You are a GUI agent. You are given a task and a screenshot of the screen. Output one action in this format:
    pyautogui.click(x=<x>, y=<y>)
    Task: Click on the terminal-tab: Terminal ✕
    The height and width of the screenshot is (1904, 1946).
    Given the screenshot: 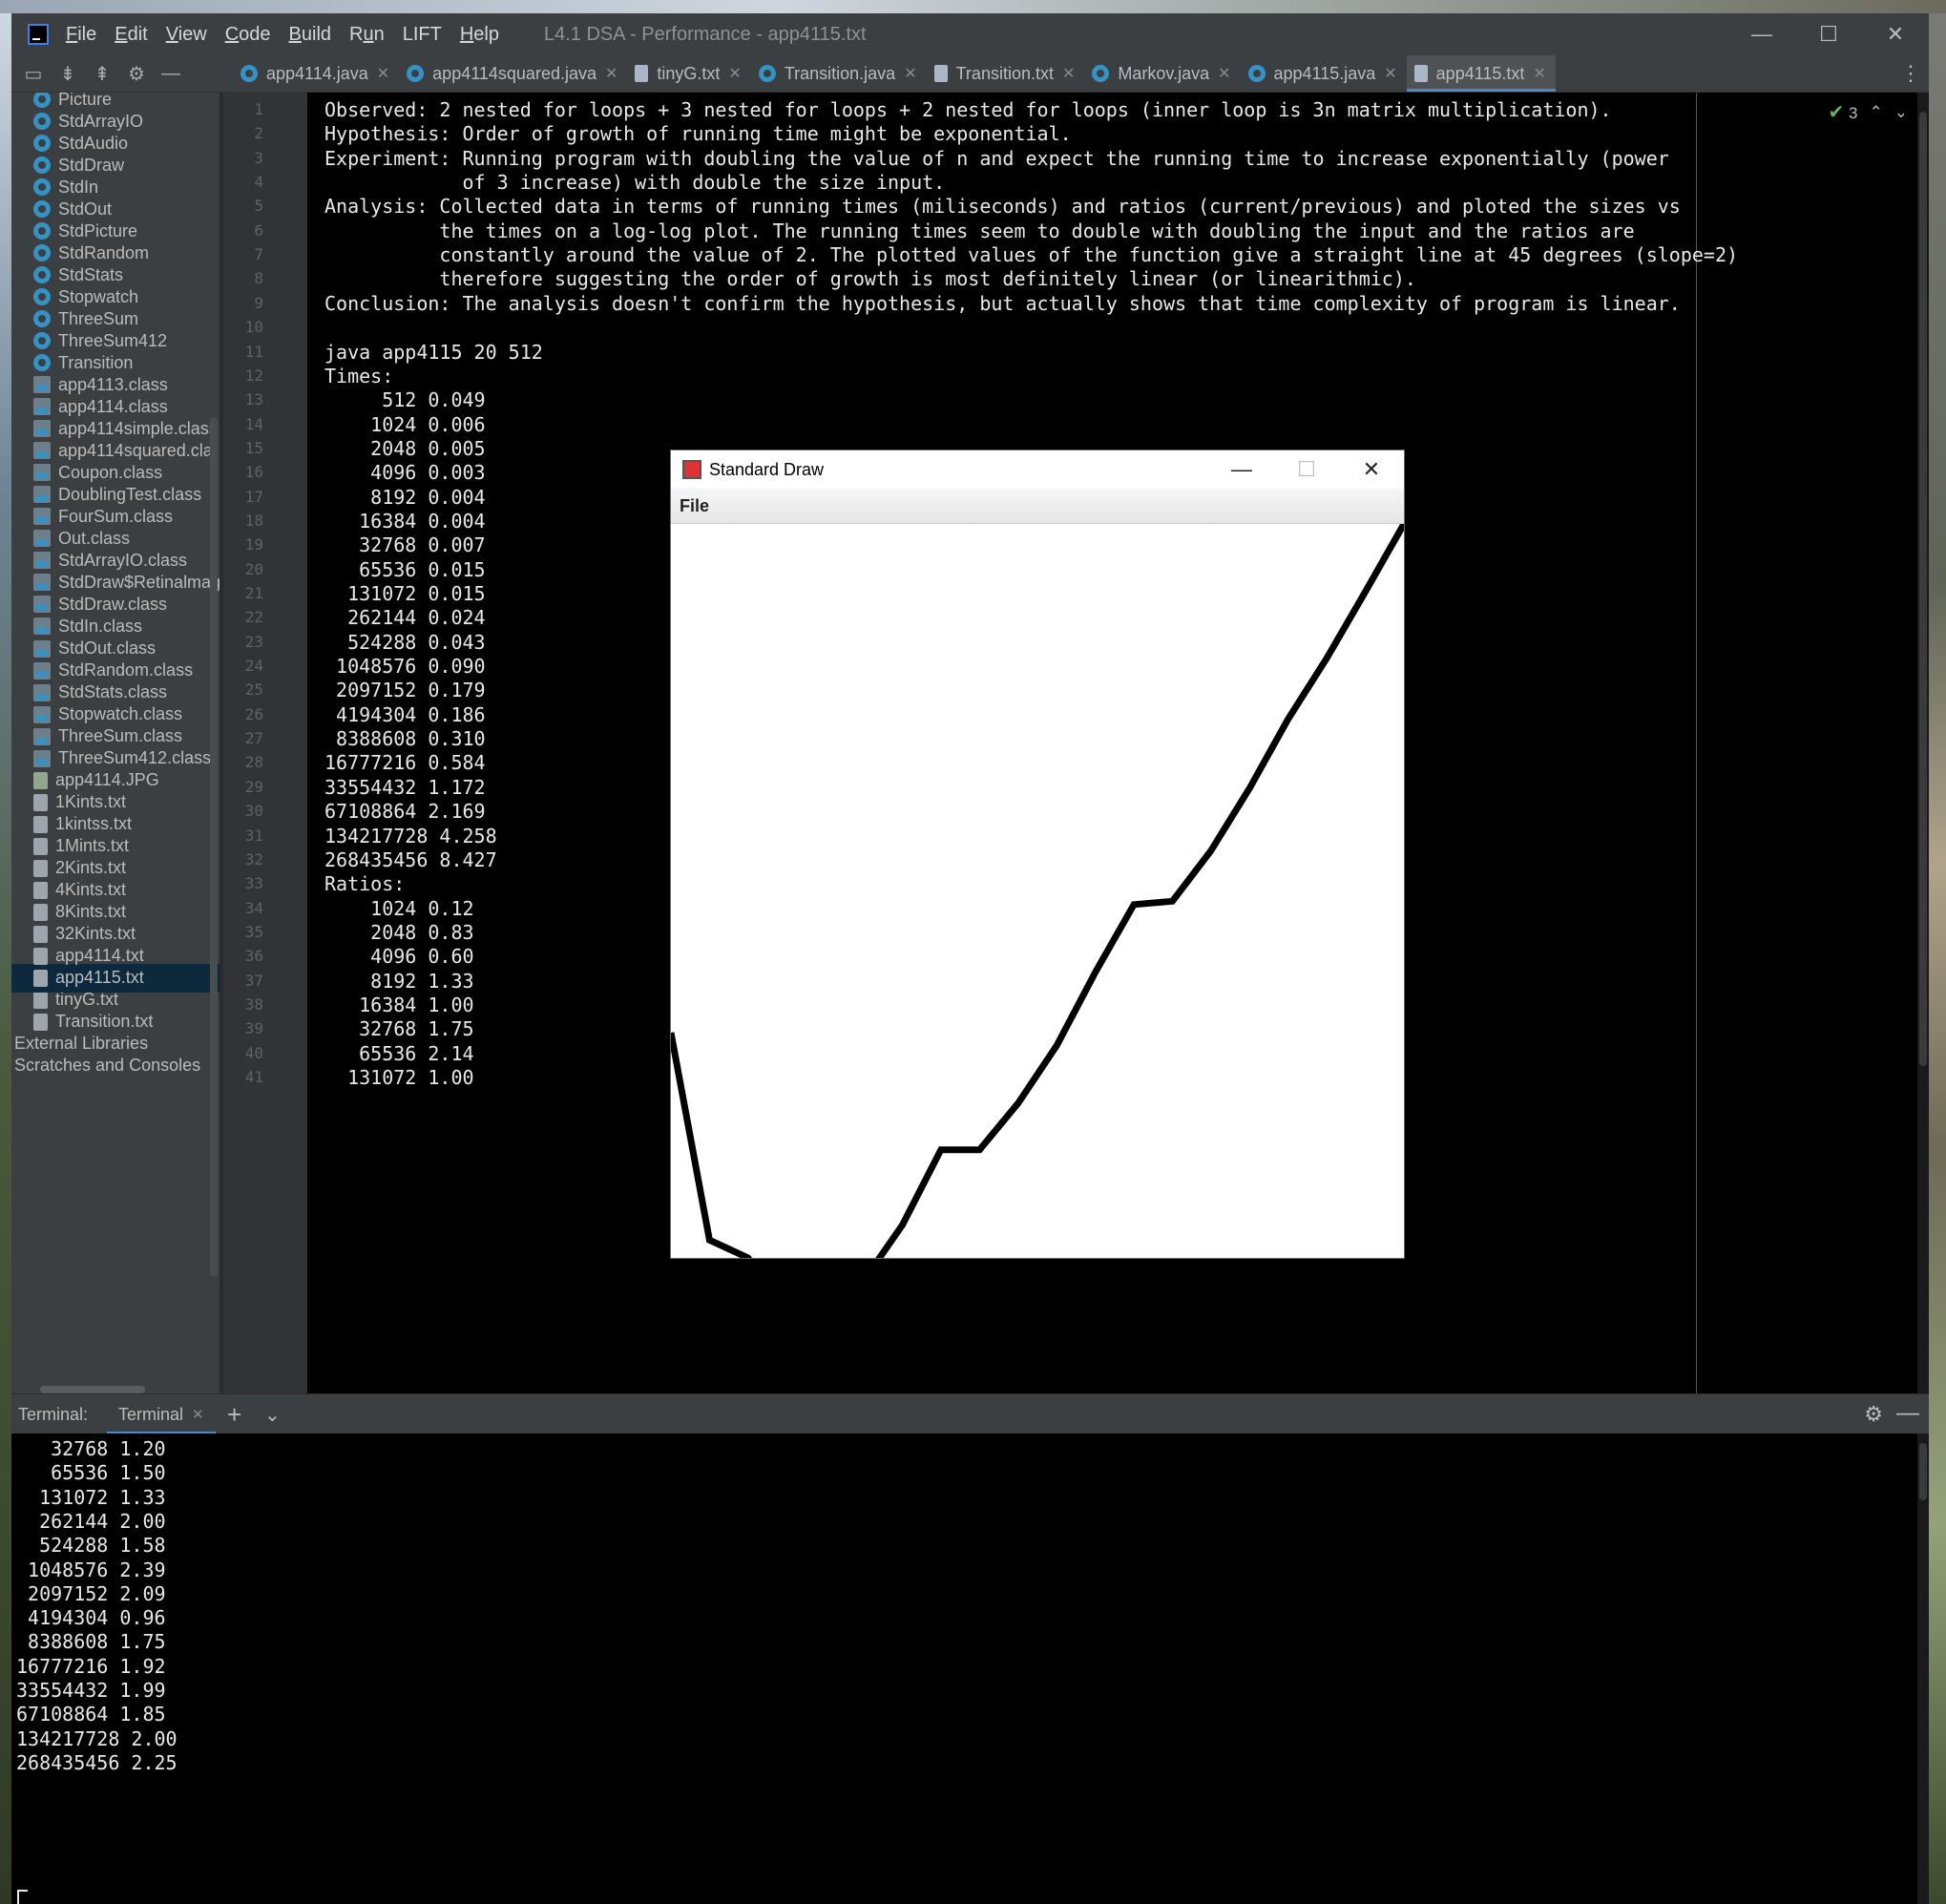 What is the action you would take?
    pyautogui.click(x=161, y=1414)
    